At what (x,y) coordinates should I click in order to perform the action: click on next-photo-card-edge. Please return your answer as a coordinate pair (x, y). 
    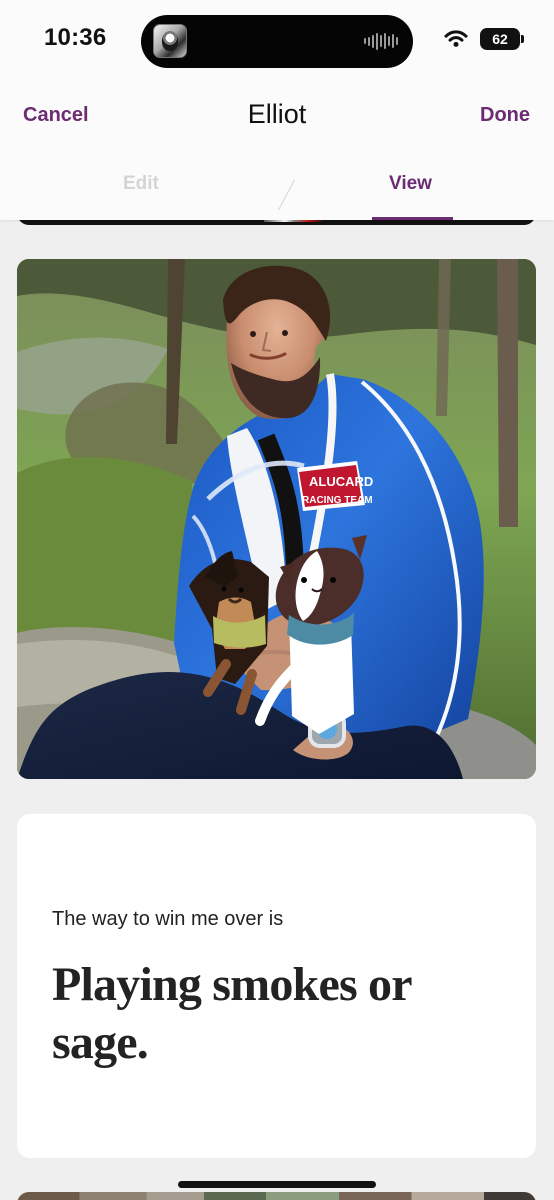
    Looking at the image, I should click on (276, 1196).